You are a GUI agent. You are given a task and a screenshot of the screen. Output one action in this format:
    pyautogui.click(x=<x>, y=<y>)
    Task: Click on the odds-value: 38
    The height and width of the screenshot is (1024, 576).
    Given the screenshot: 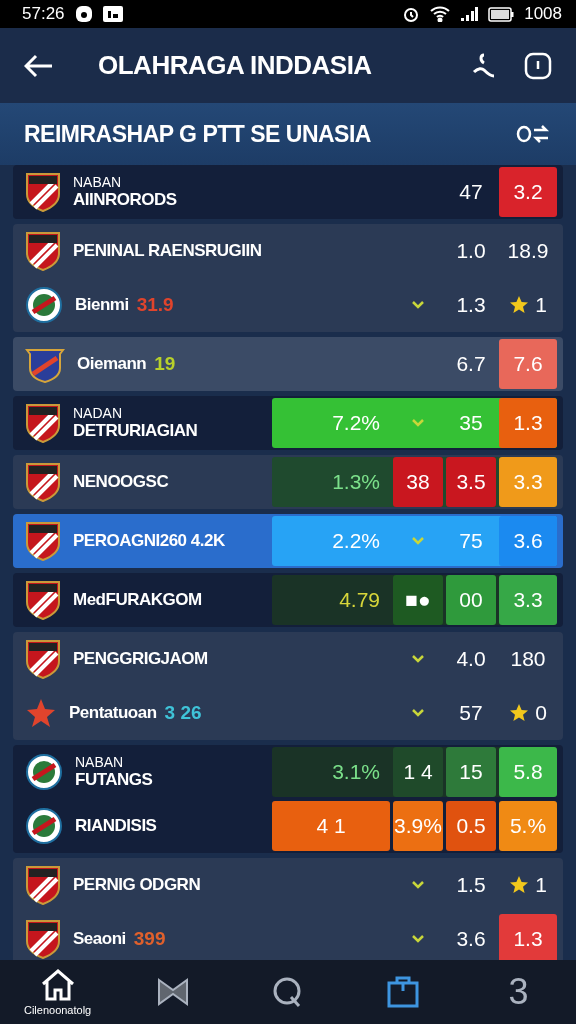 What is the action you would take?
    pyautogui.click(x=418, y=482)
    